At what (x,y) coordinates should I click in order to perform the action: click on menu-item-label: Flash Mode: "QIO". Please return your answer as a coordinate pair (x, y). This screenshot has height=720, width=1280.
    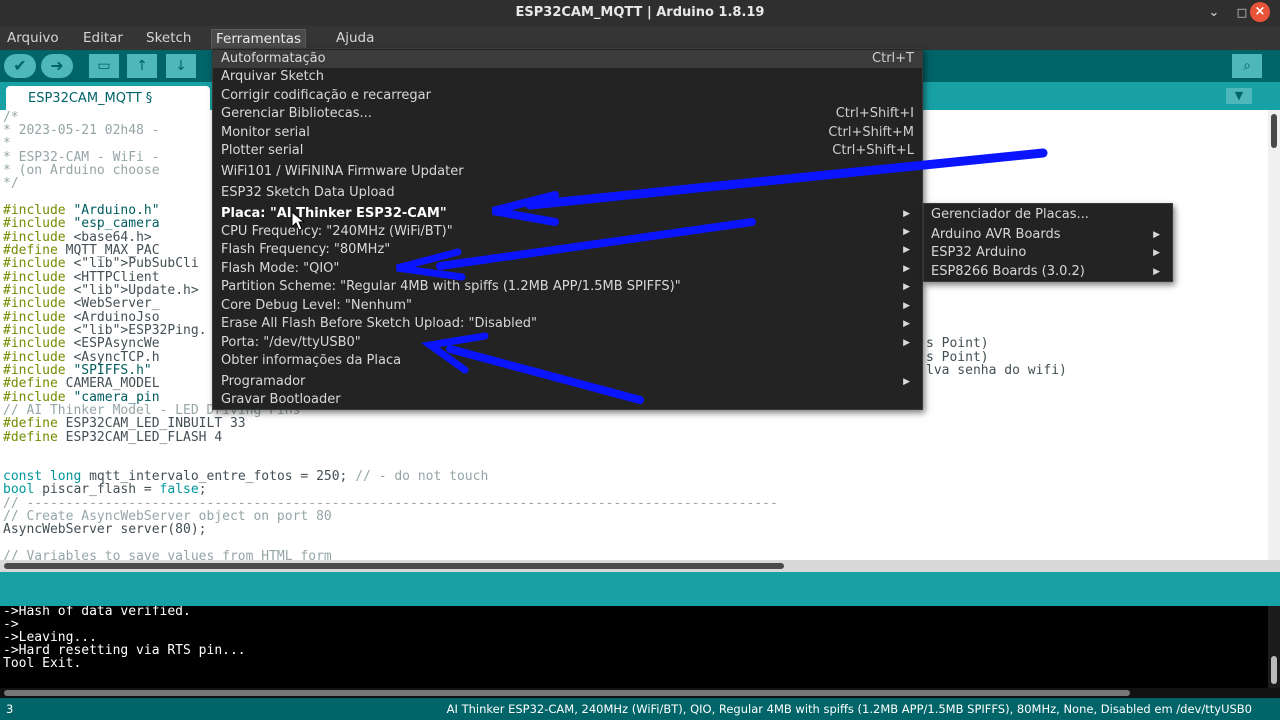
    Looking at the image, I should click on (280, 268).